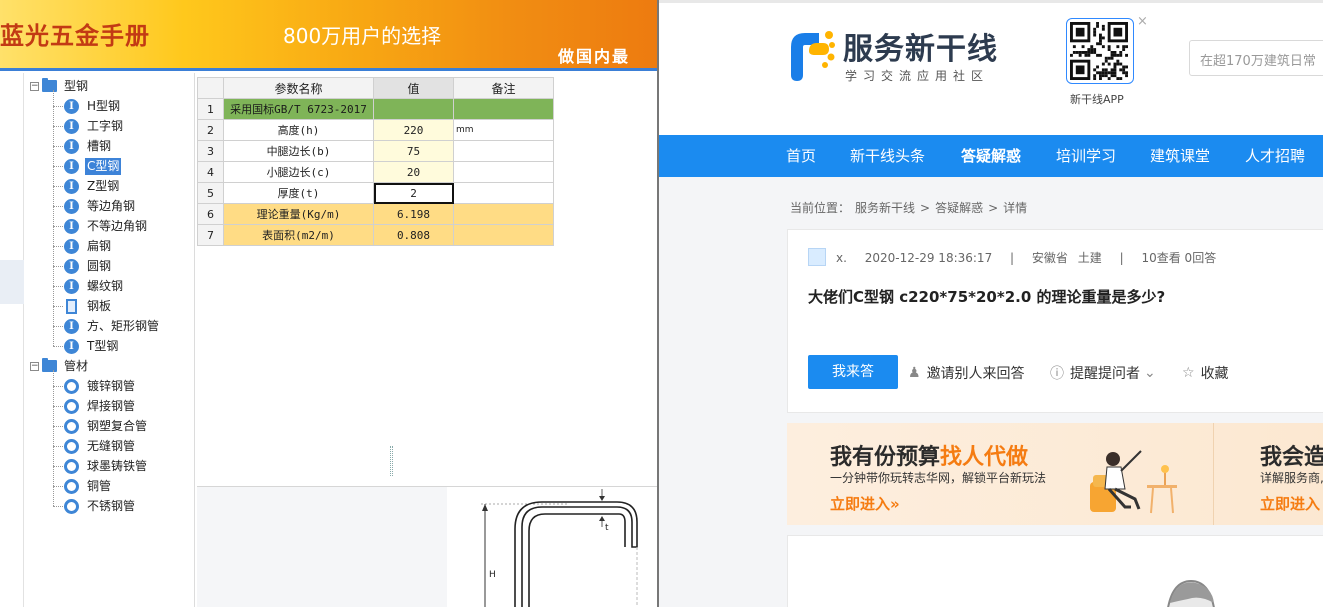 The width and height of the screenshot is (1323, 607). I want to click on tree-item-label: 镀锌钢管, so click(111, 385).